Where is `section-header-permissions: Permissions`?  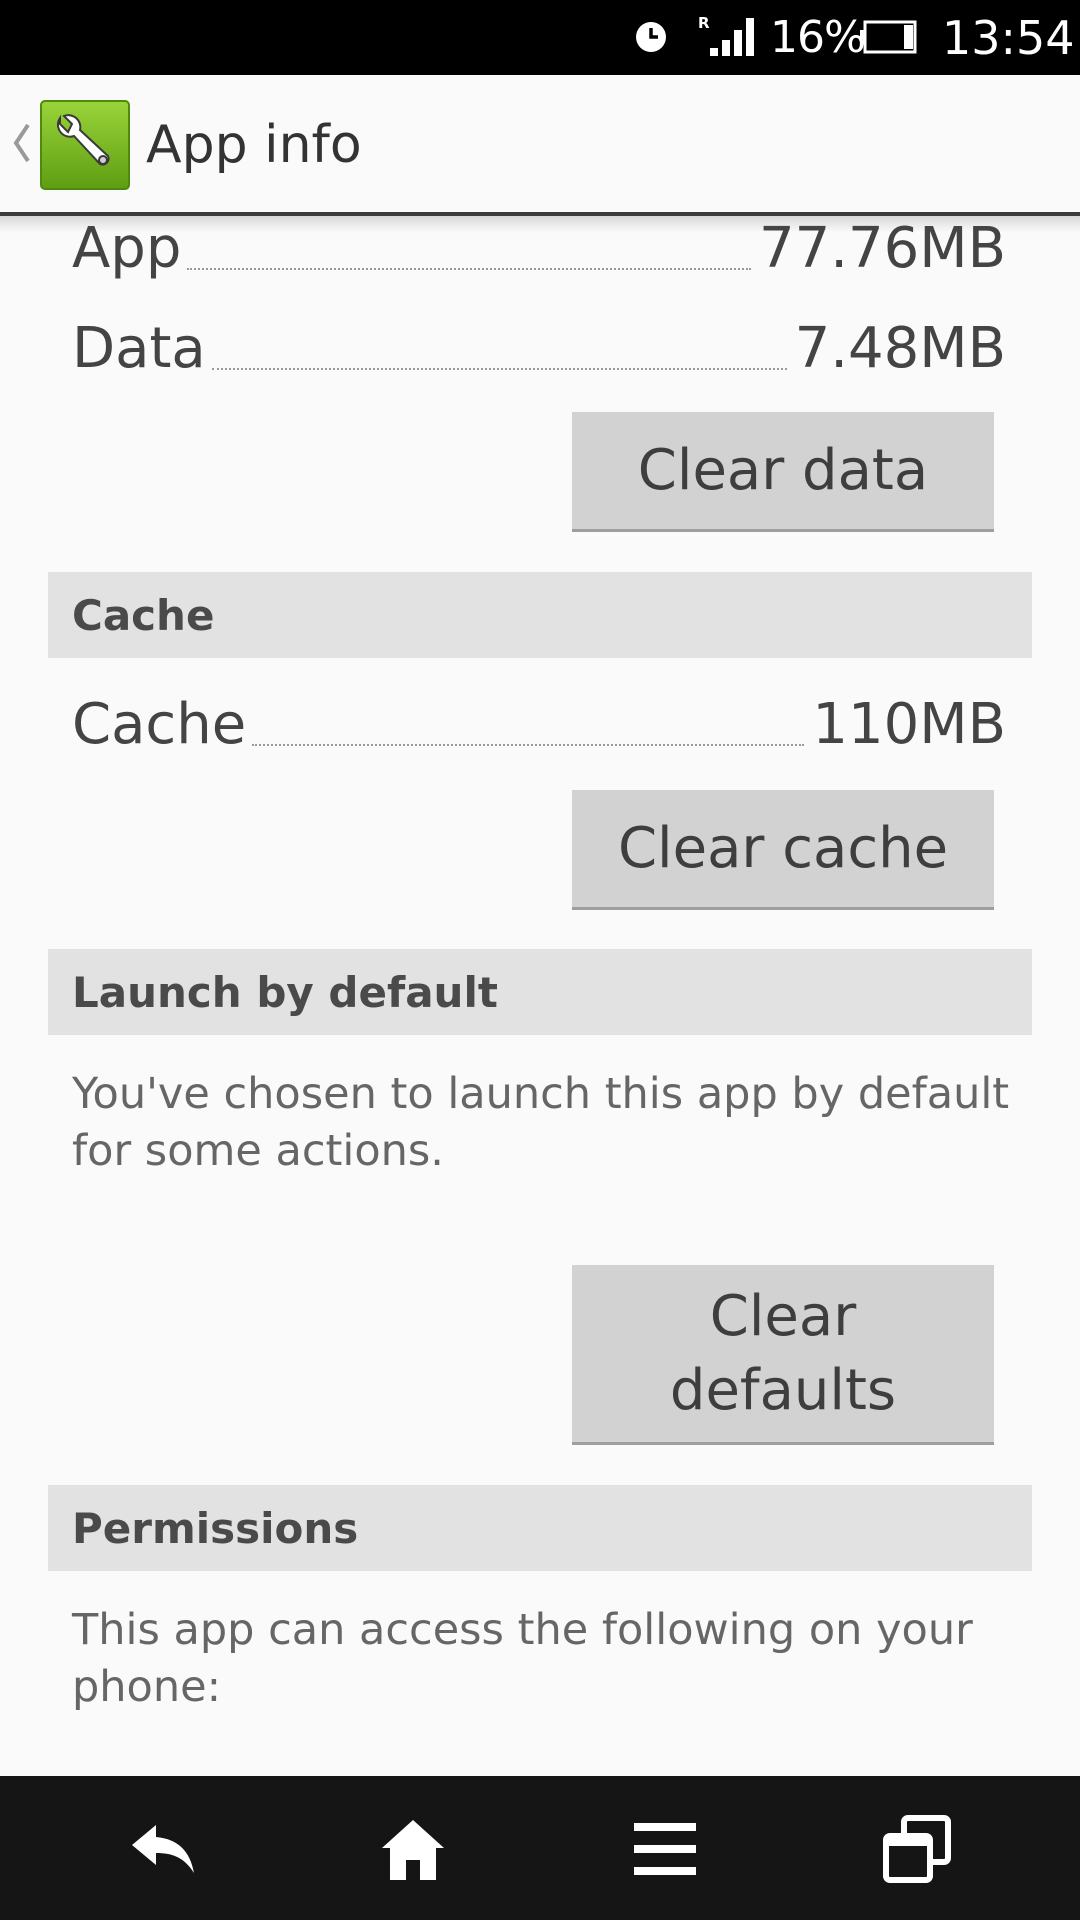 section-header-permissions: Permissions is located at coordinates (540, 1528).